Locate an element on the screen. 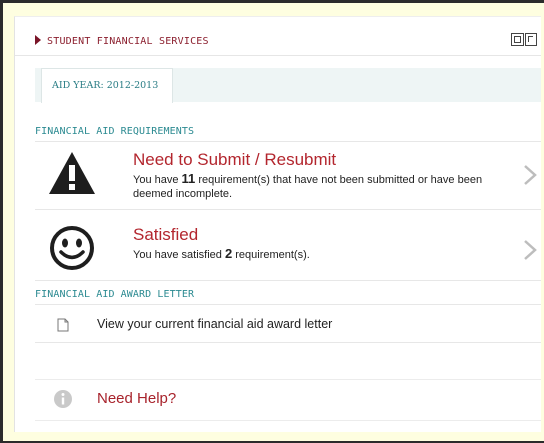 The height and width of the screenshot is (443, 544). requirement-text-before: You have is located at coordinates (157, 180).